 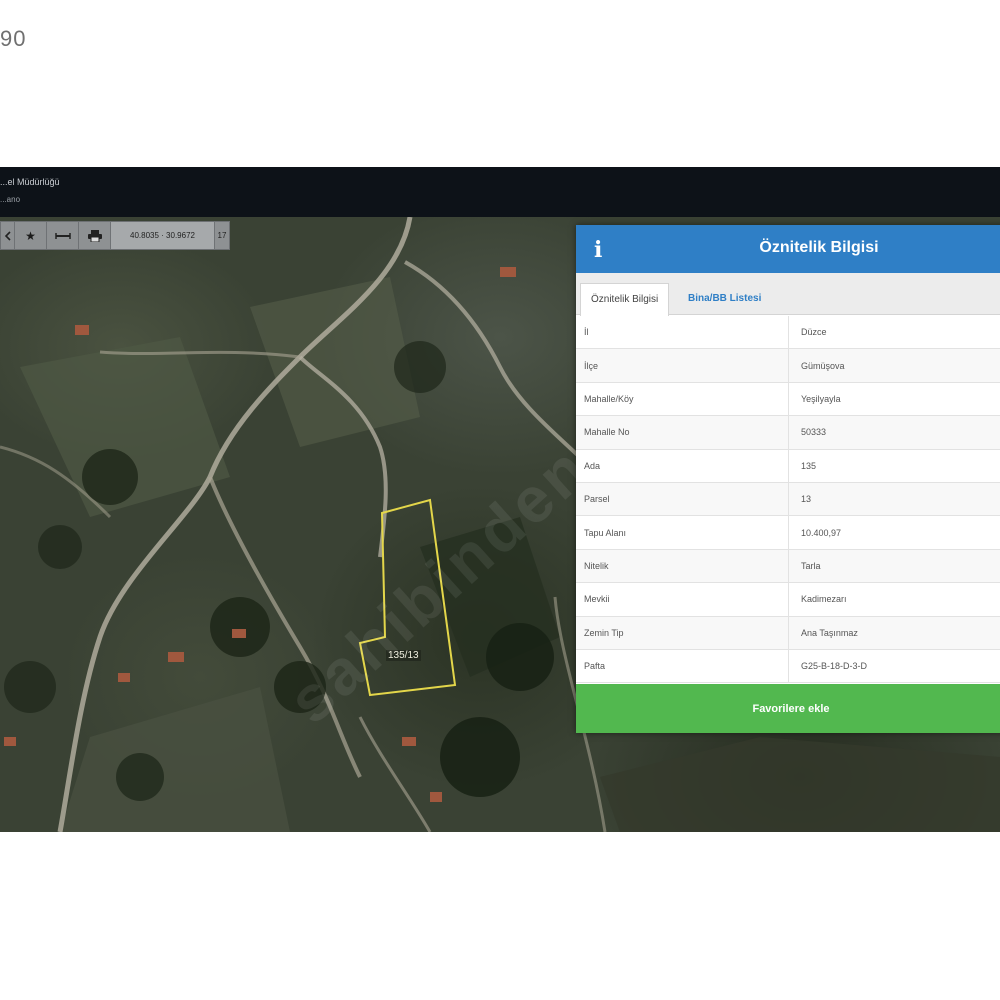 What do you see at coordinates (10, 199) in the screenshot?
I see `app-subtitle: ...ano` at bounding box center [10, 199].